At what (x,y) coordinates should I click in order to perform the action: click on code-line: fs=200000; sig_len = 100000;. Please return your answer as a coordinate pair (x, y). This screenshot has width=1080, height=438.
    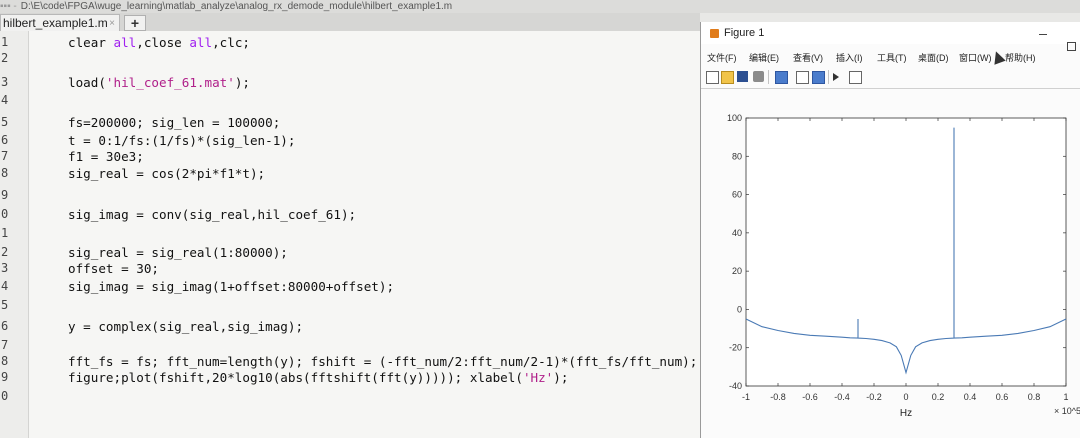
    Looking at the image, I should click on (174, 122).